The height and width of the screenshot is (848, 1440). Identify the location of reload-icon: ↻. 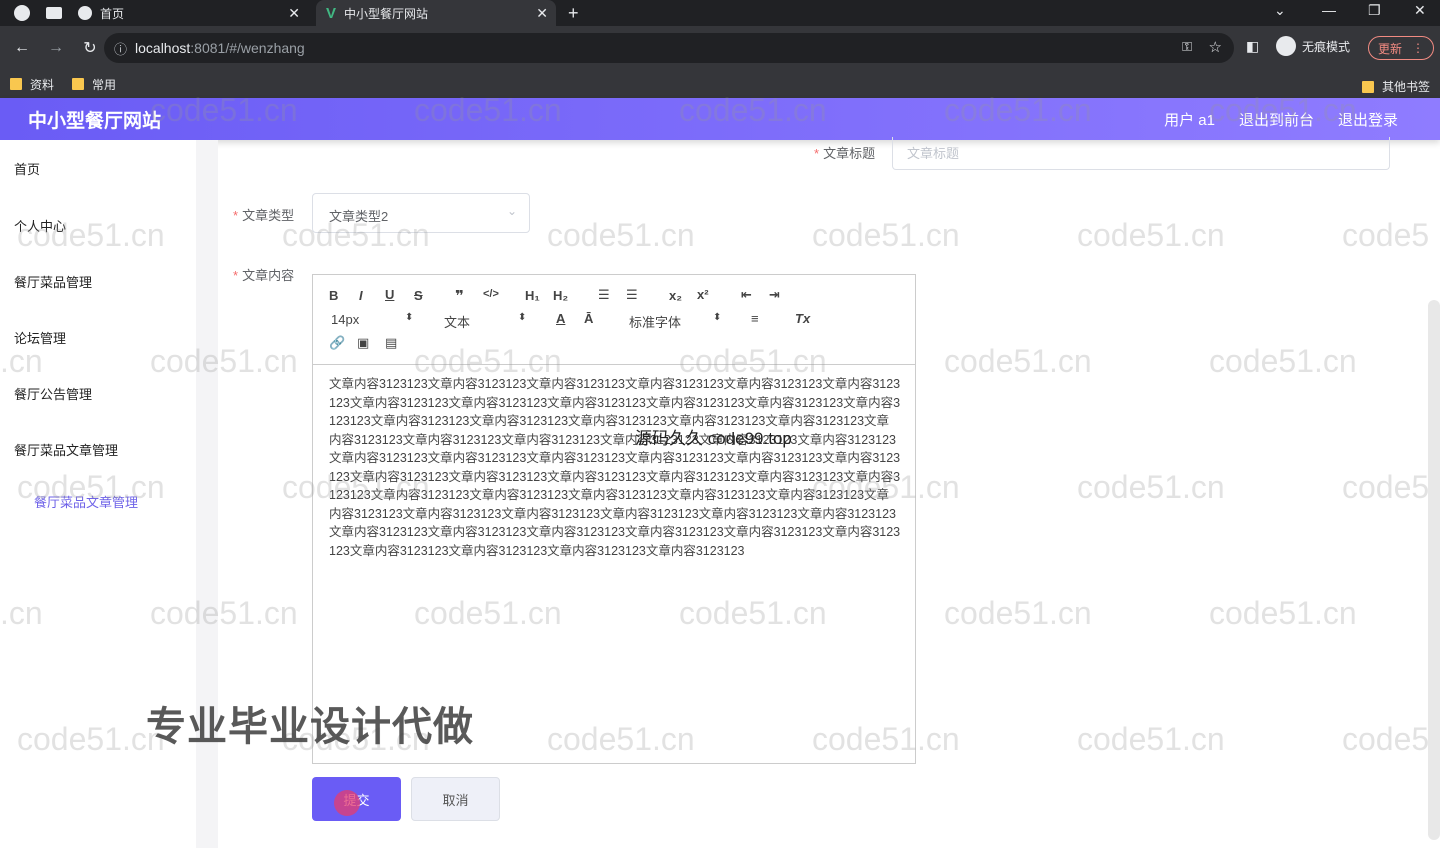
(90, 48).